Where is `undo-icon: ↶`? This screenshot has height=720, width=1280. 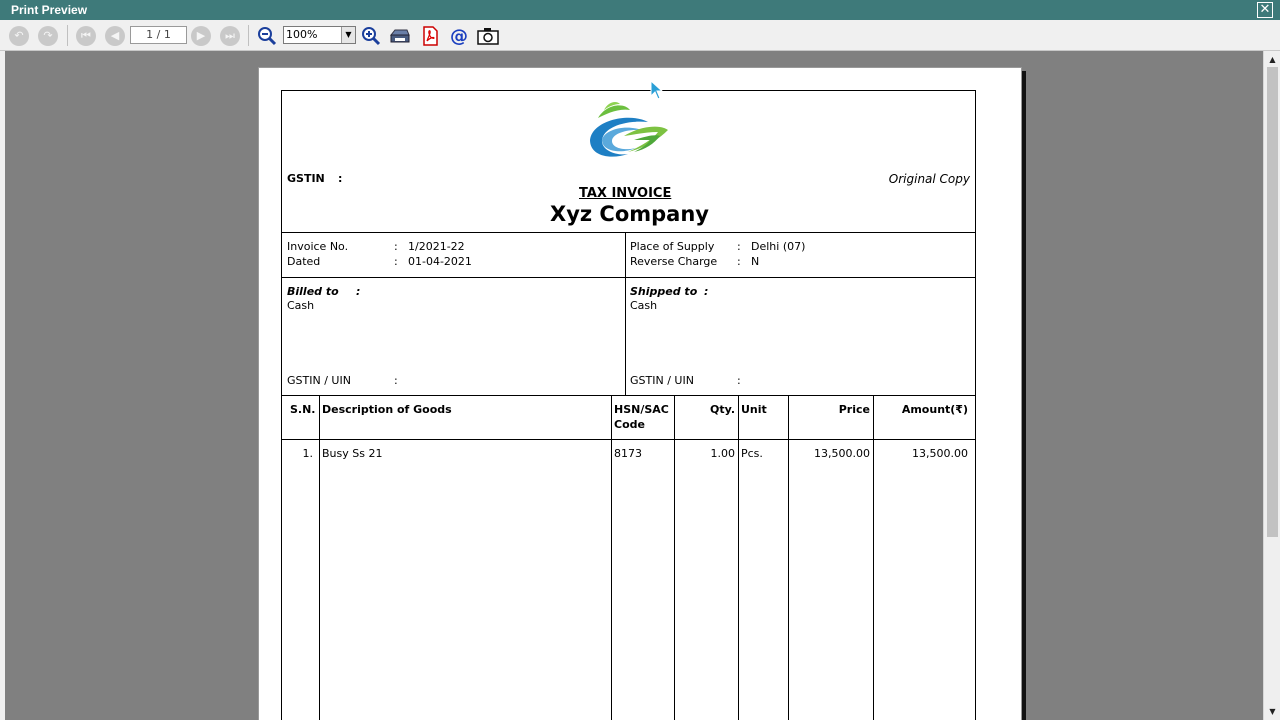 undo-icon: ↶ is located at coordinates (19, 36).